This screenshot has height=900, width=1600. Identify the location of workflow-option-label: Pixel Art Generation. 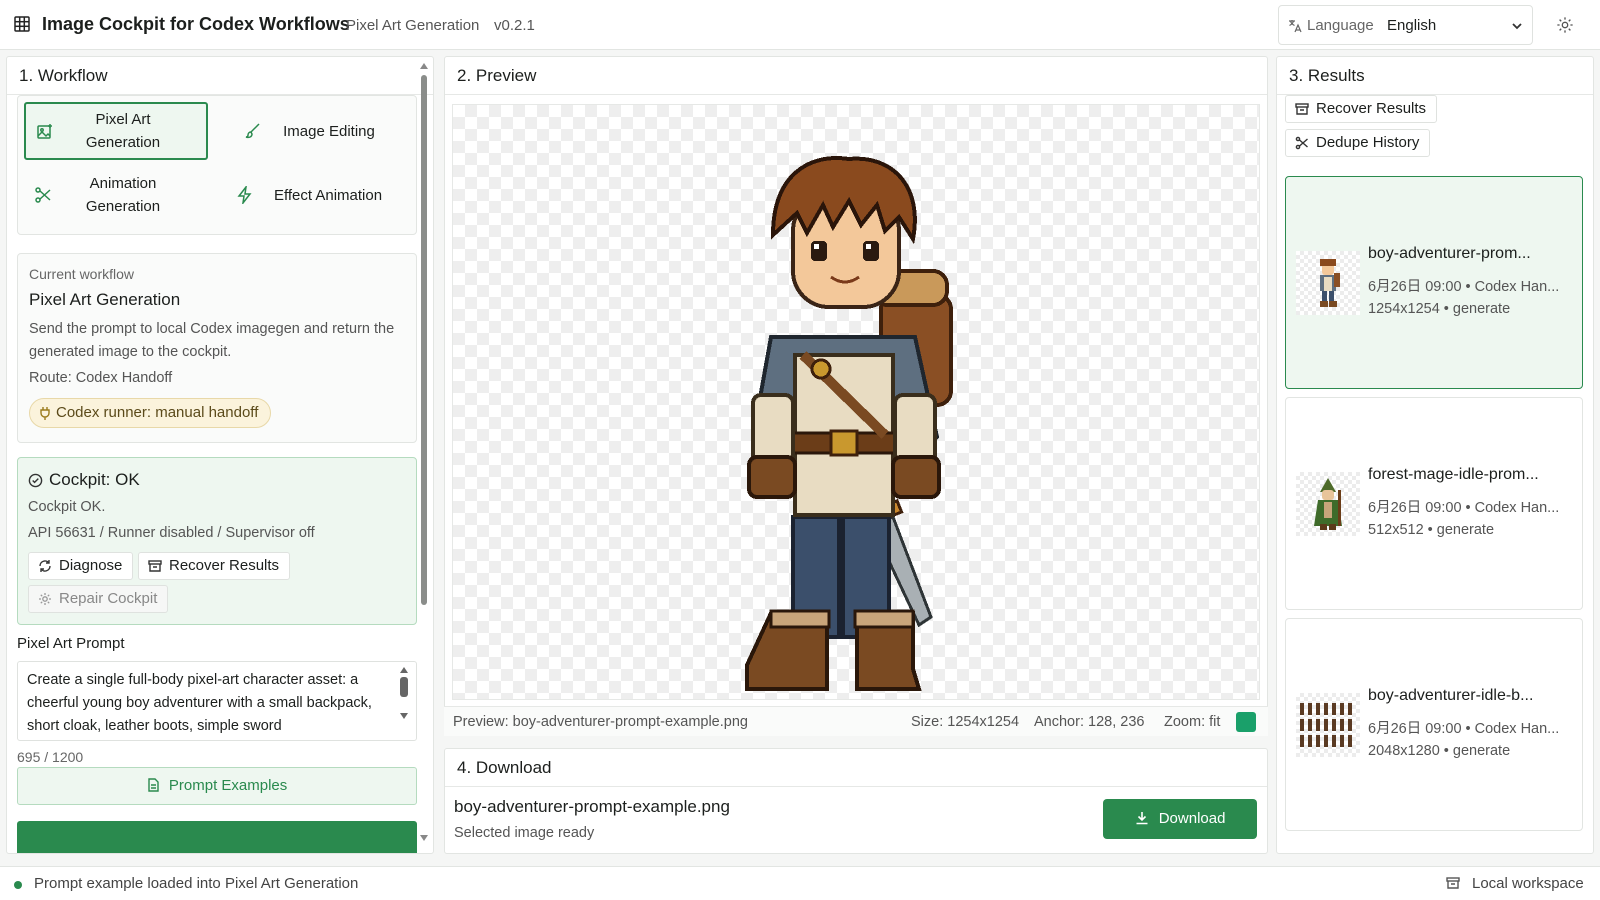
(123, 131).